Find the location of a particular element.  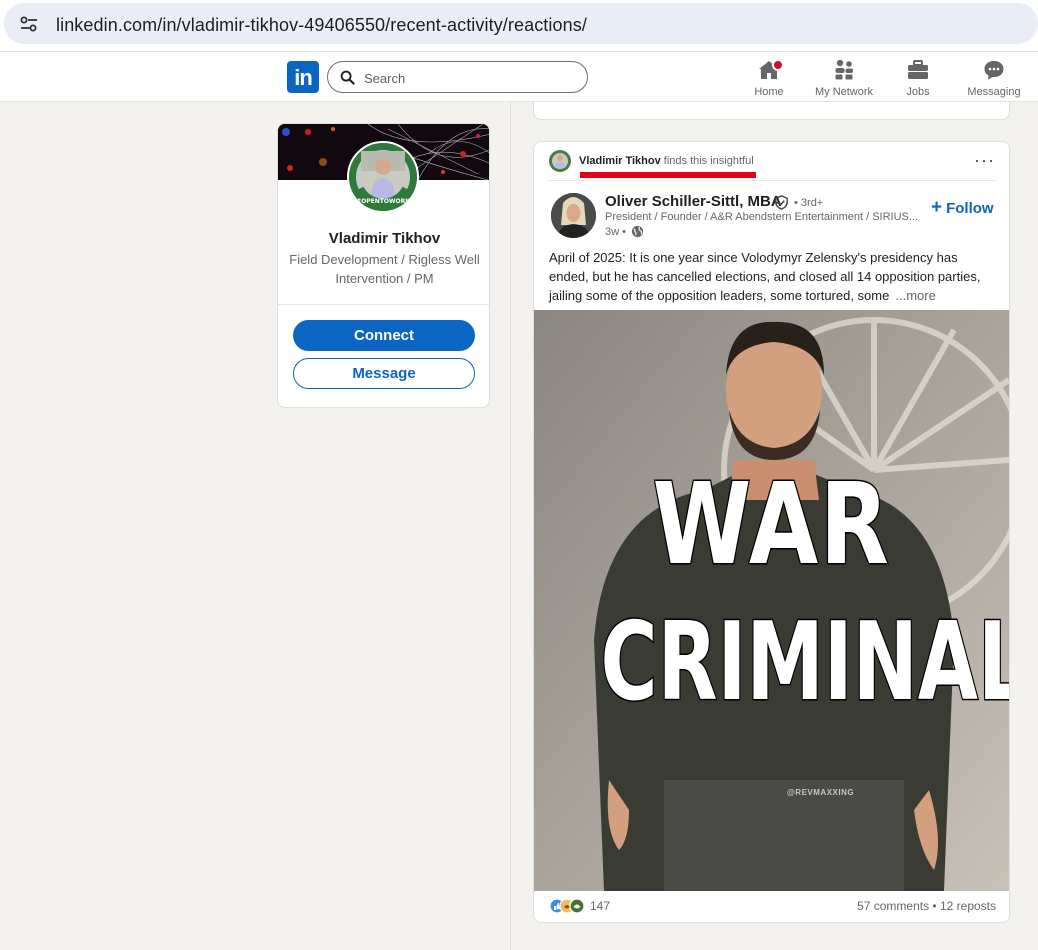

profile-avatar: #OPENTOWORK is located at coordinates (383, 177).